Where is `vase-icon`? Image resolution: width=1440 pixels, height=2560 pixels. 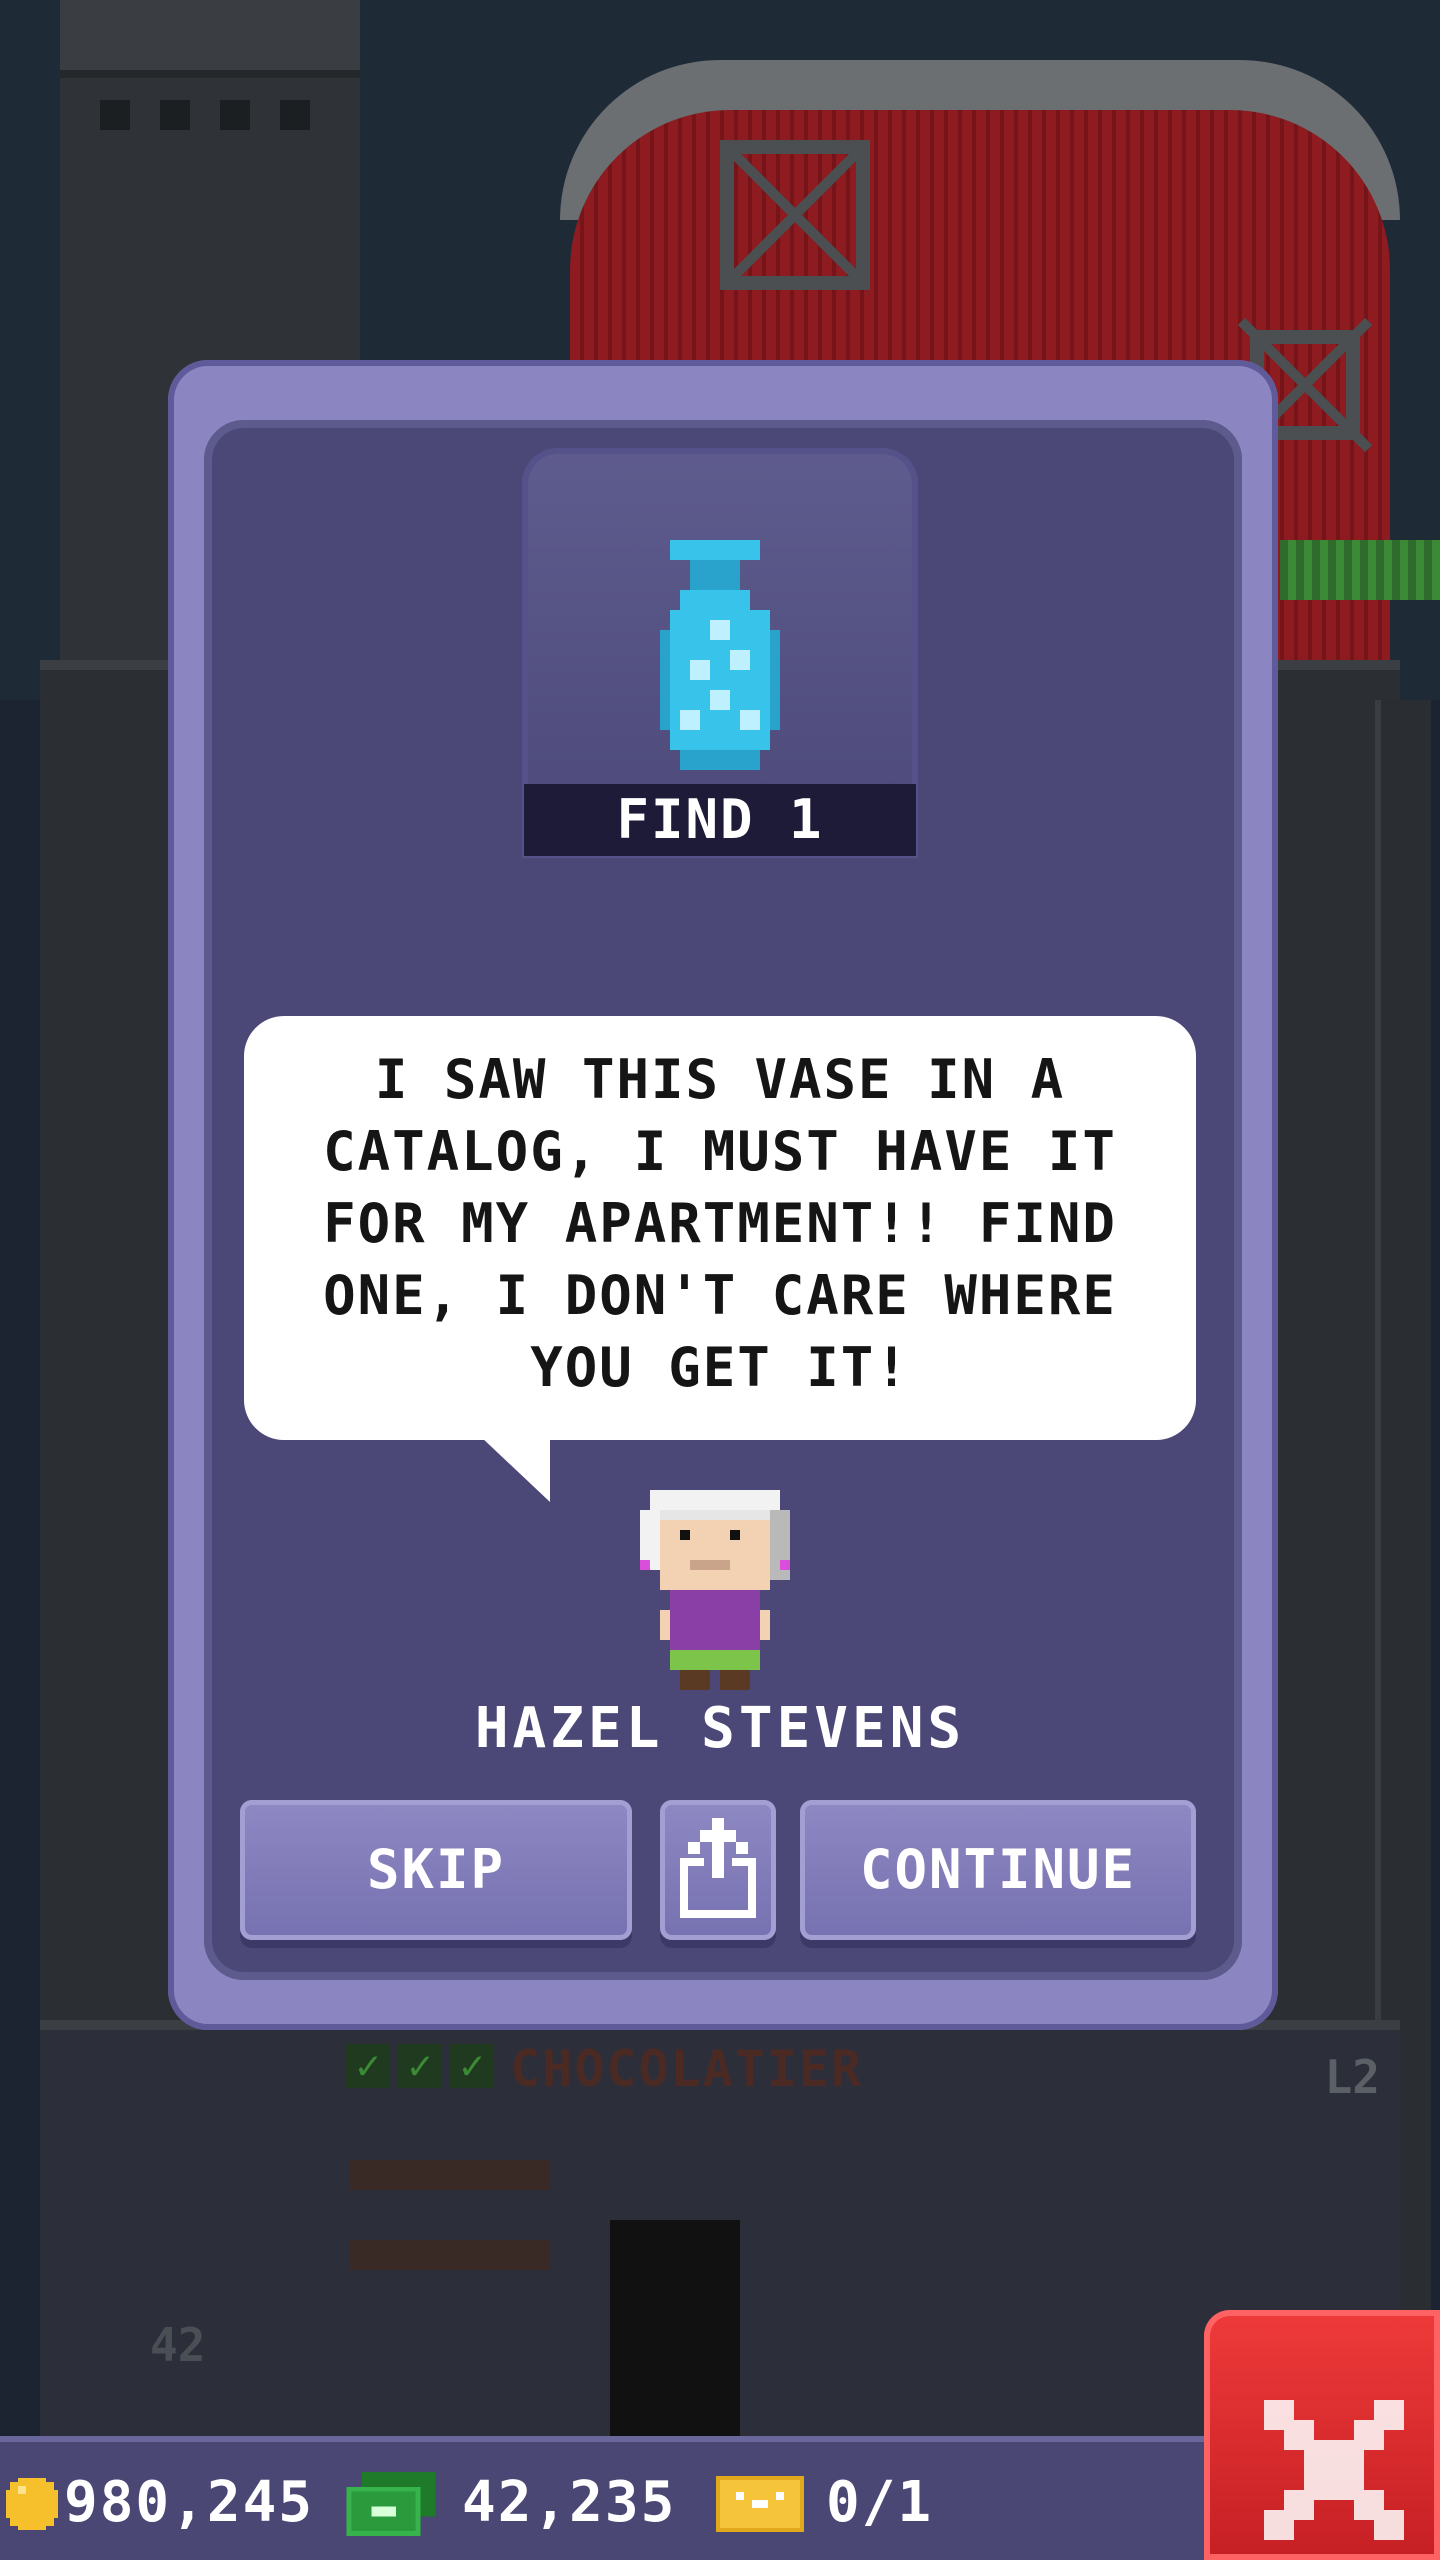 vase-icon is located at coordinates (720, 655).